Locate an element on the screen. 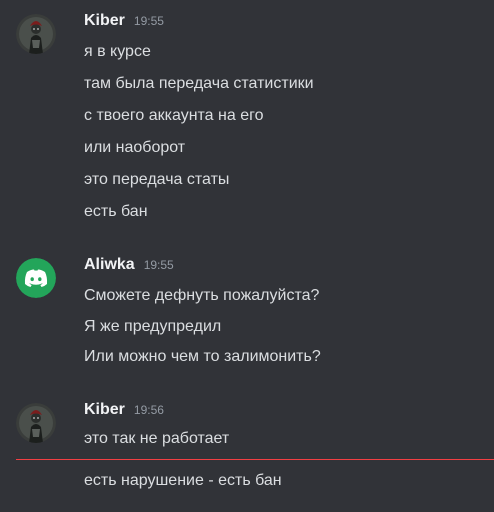  message-text: Я же предупредил is located at coordinates (153, 326).